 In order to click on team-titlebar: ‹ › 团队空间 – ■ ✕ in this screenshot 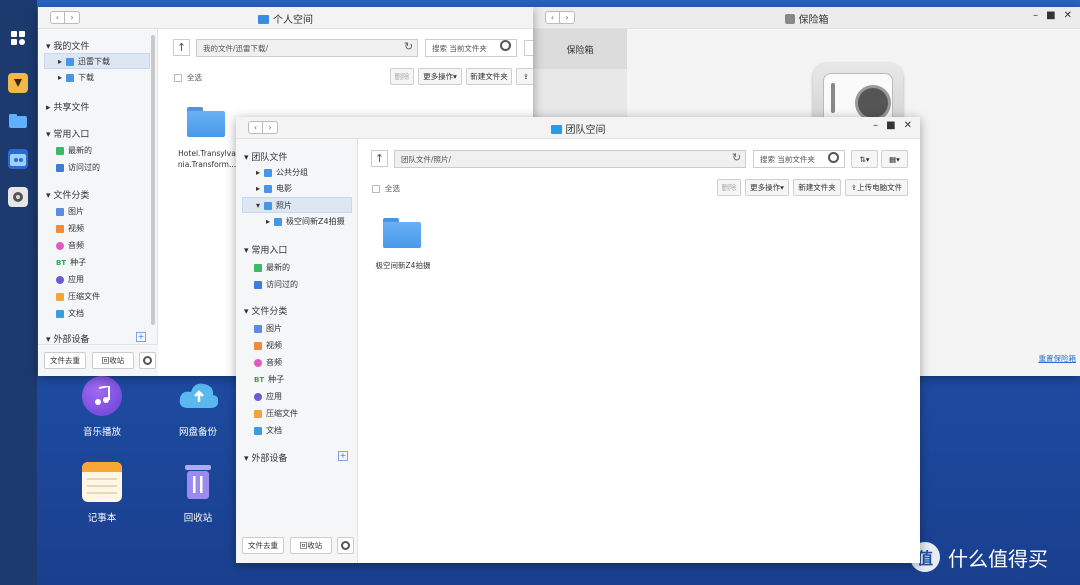, I will do `click(578, 128)`.